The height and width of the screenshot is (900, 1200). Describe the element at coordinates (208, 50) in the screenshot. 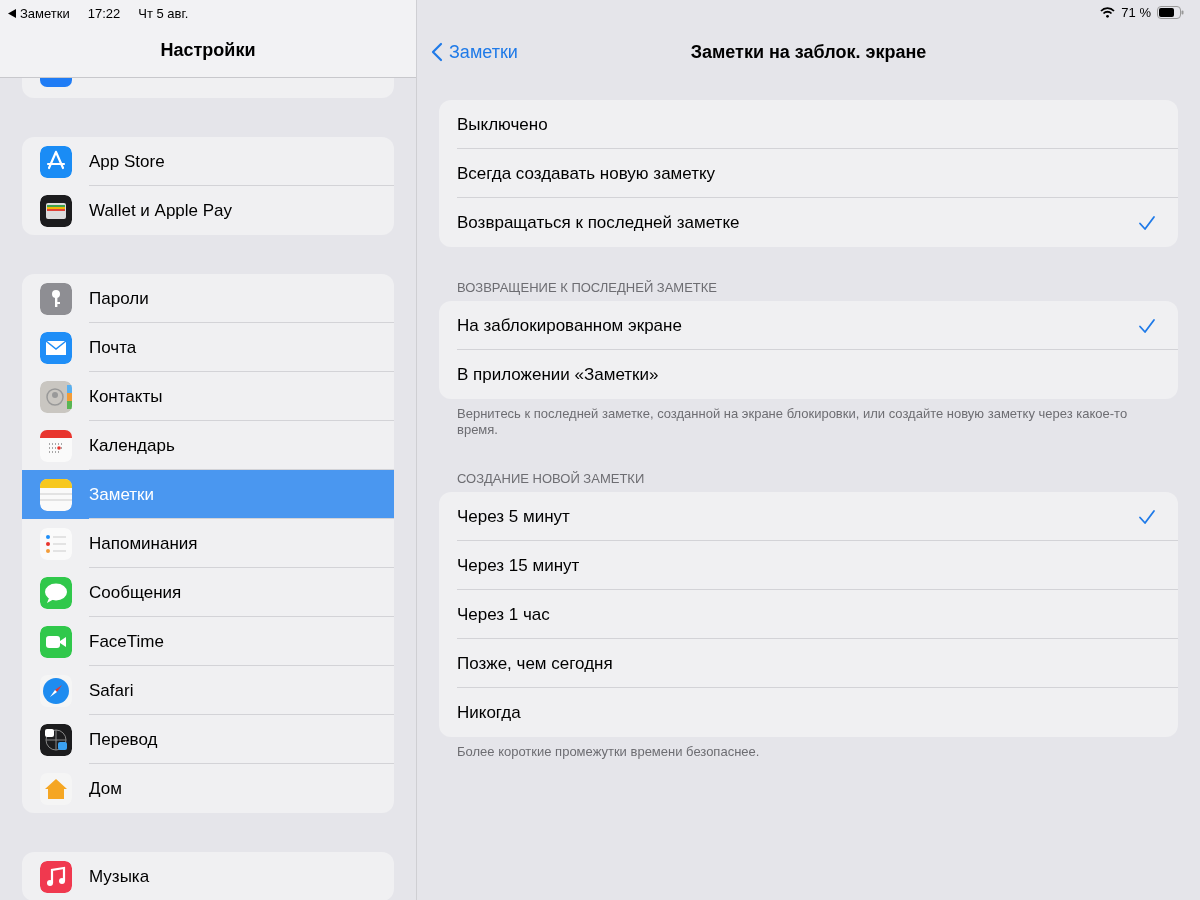

I see `sidebar-title: Настройки` at that location.